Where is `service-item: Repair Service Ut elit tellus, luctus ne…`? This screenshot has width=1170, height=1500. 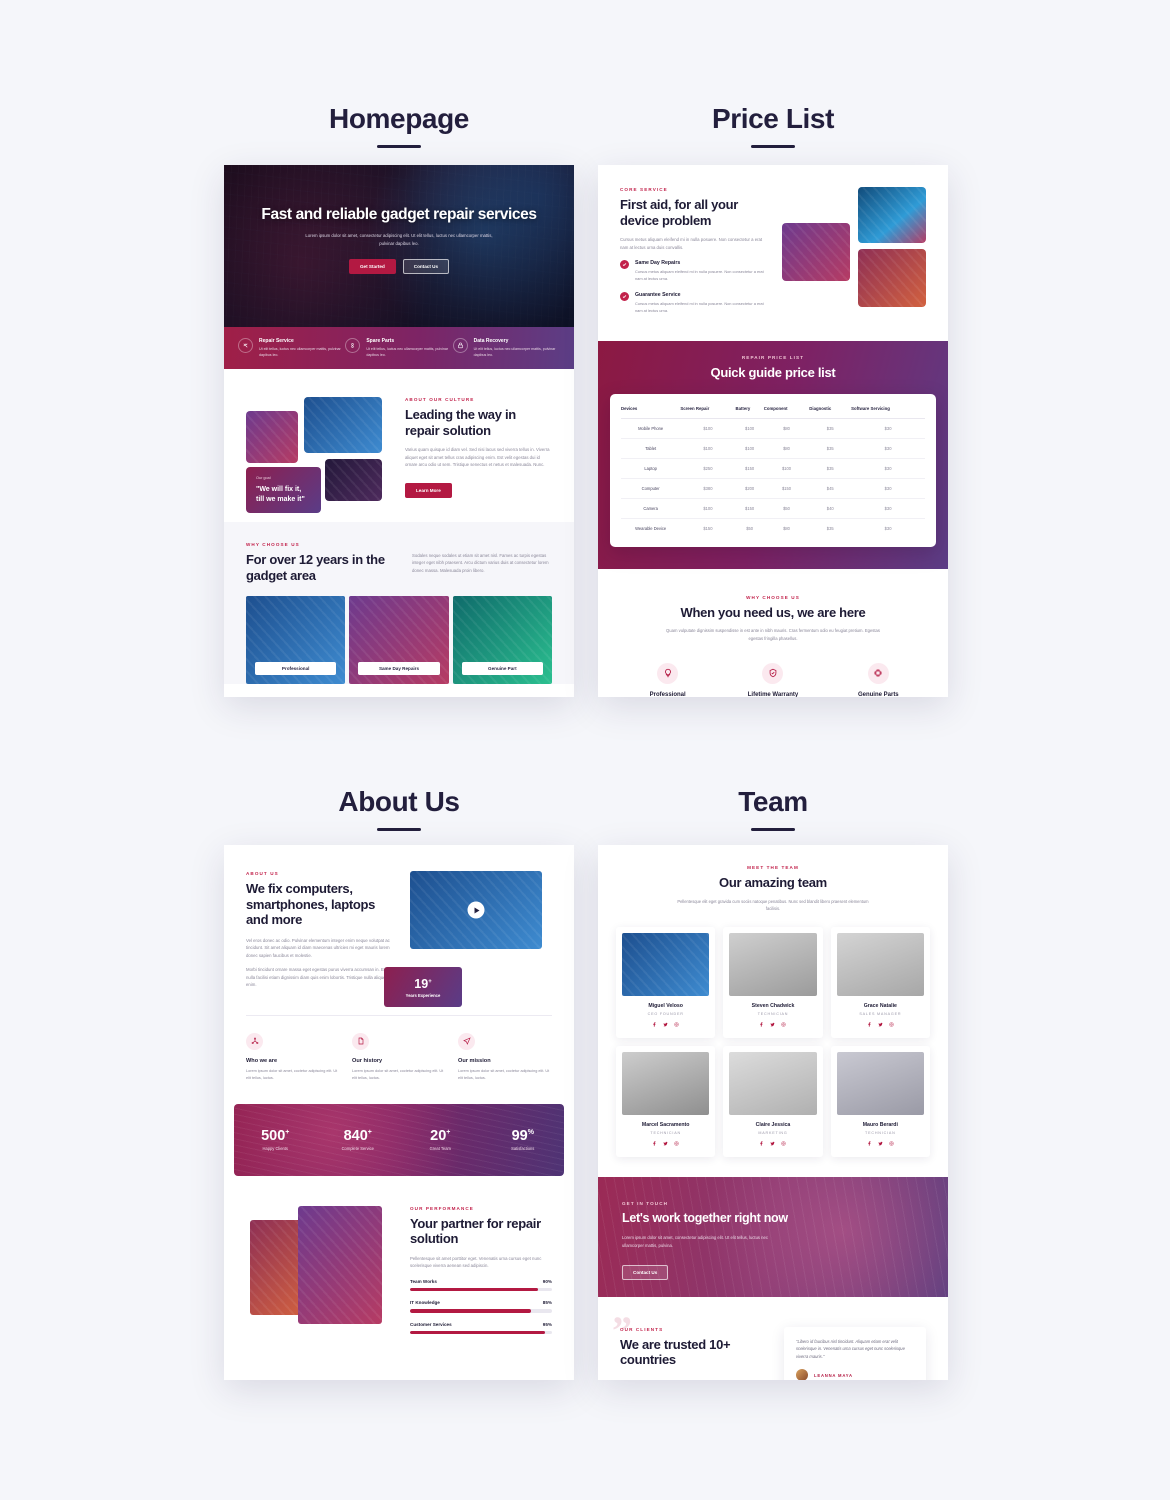 service-item: Repair Service Ut elit tellus, luctus ne… is located at coordinates (291, 348).